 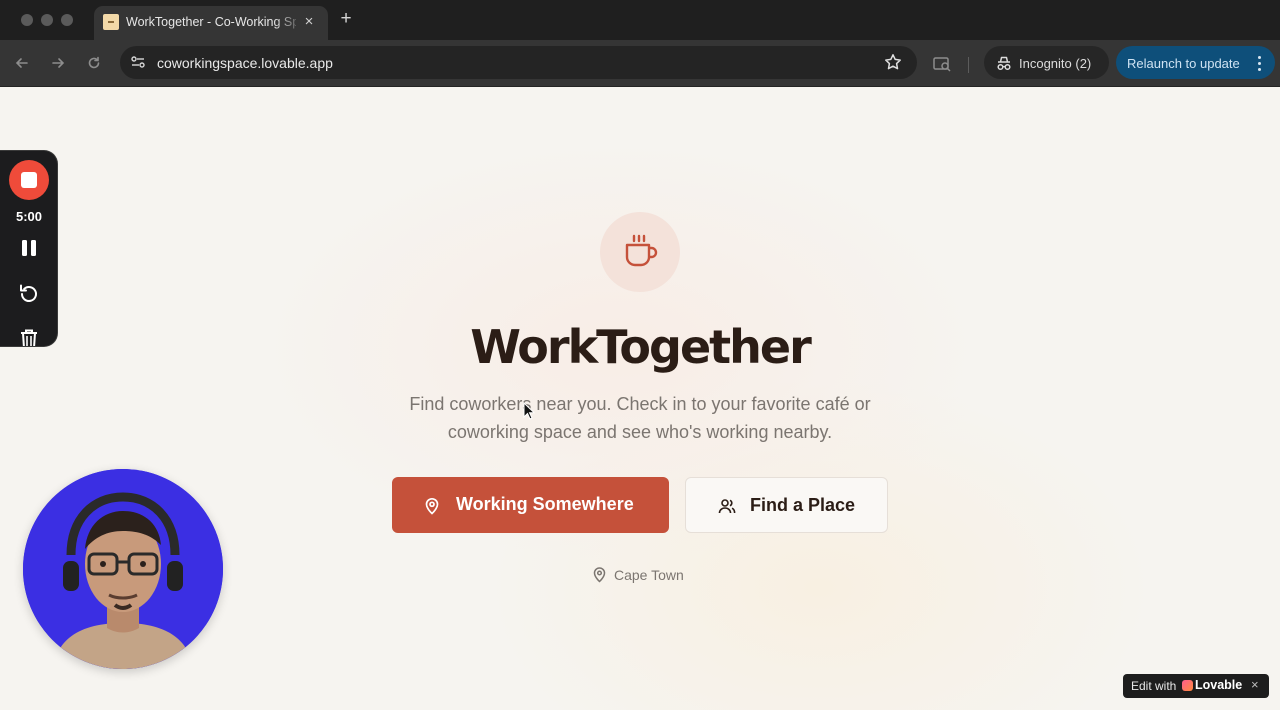 I want to click on relaunch-label: Relaunch to update, so click(x=1183, y=63).